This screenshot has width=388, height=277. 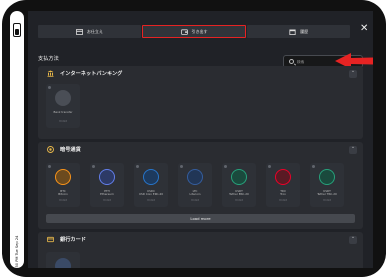 What do you see at coordinates (292, 31) in the screenshot?
I see `calendar-icon` at bounding box center [292, 31].